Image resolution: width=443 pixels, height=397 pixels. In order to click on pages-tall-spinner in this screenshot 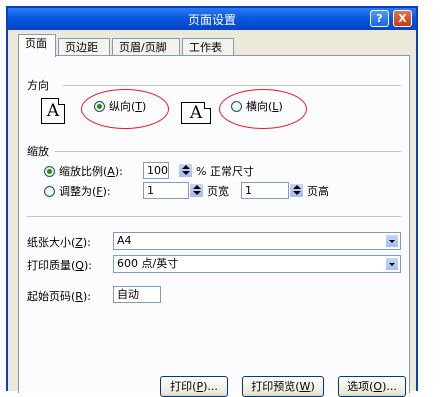, I will do `click(296, 190)`.